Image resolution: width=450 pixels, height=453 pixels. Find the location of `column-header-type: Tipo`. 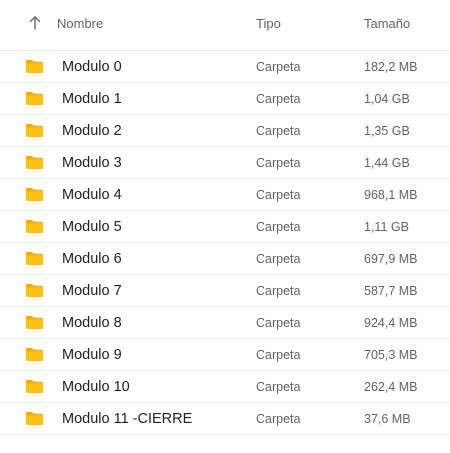

column-header-type: Tipo is located at coordinates (268, 23).